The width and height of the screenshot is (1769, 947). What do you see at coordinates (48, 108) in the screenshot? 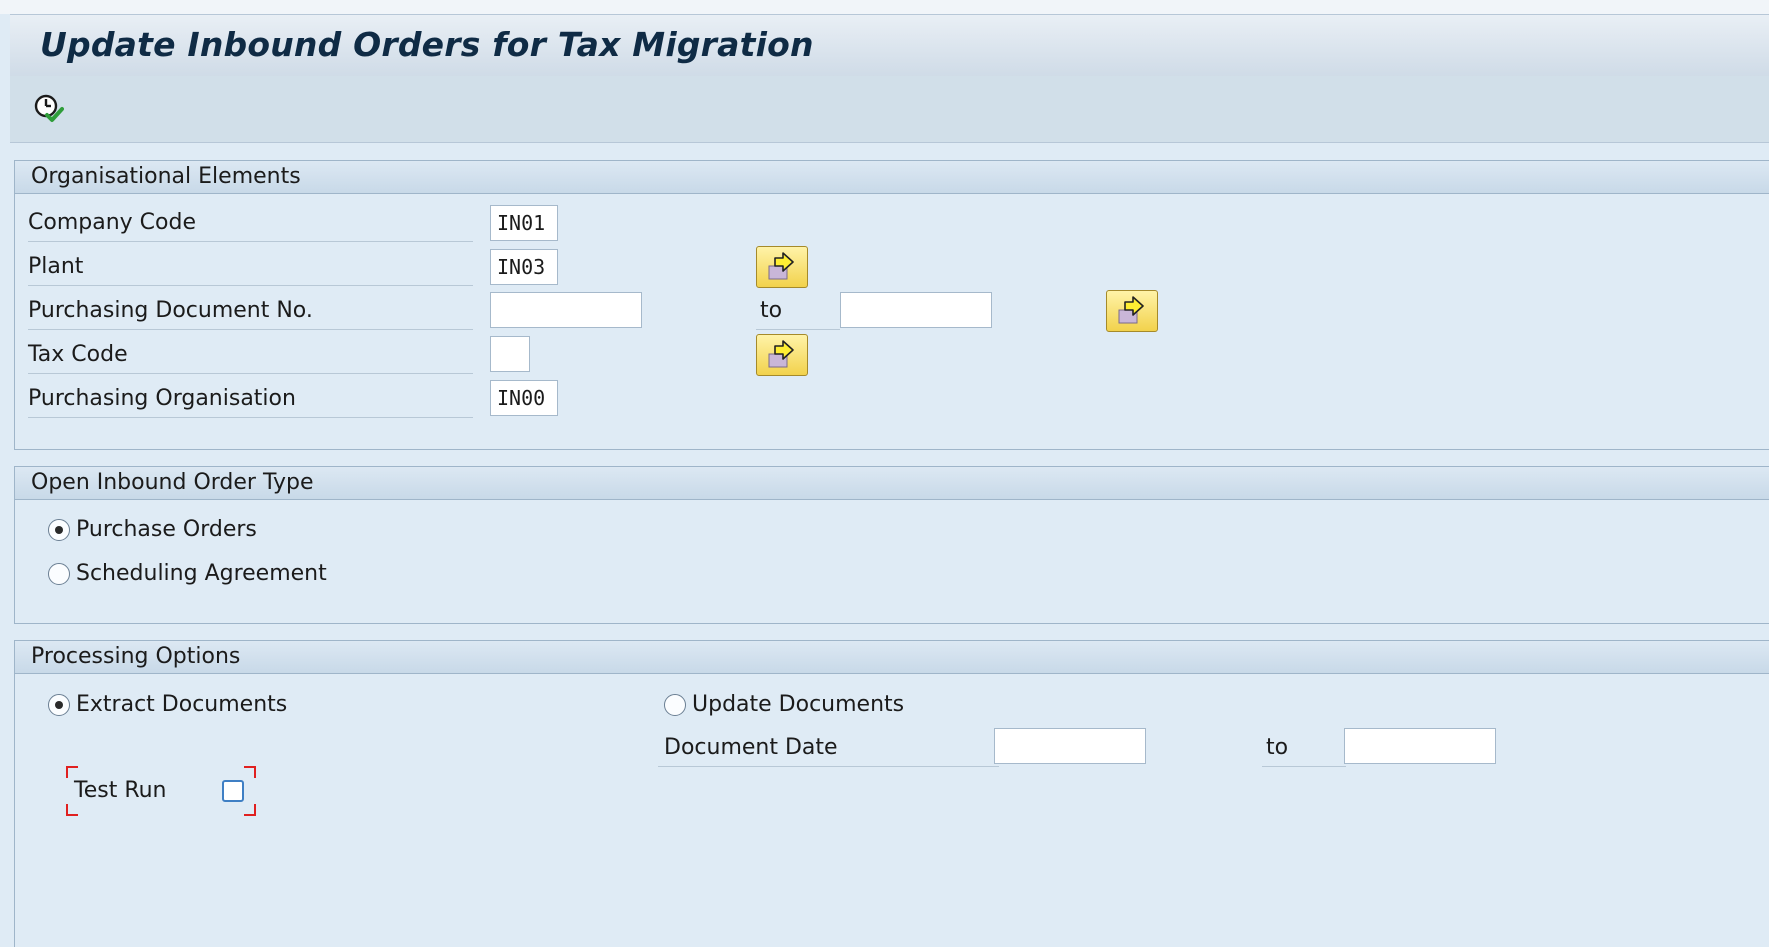
I see `execute-clock-icon` at bounding box center [48, 108].